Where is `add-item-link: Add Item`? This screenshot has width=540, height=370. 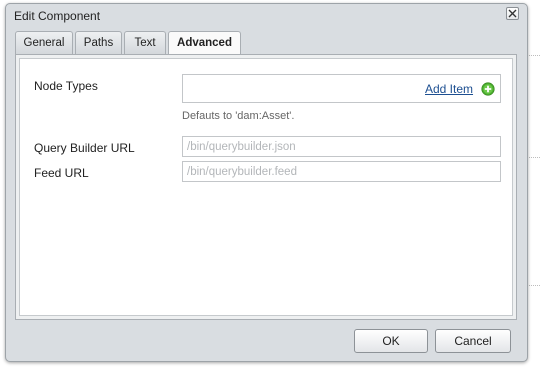
add-item-link: Add Item is located at coordinates (449, 89).